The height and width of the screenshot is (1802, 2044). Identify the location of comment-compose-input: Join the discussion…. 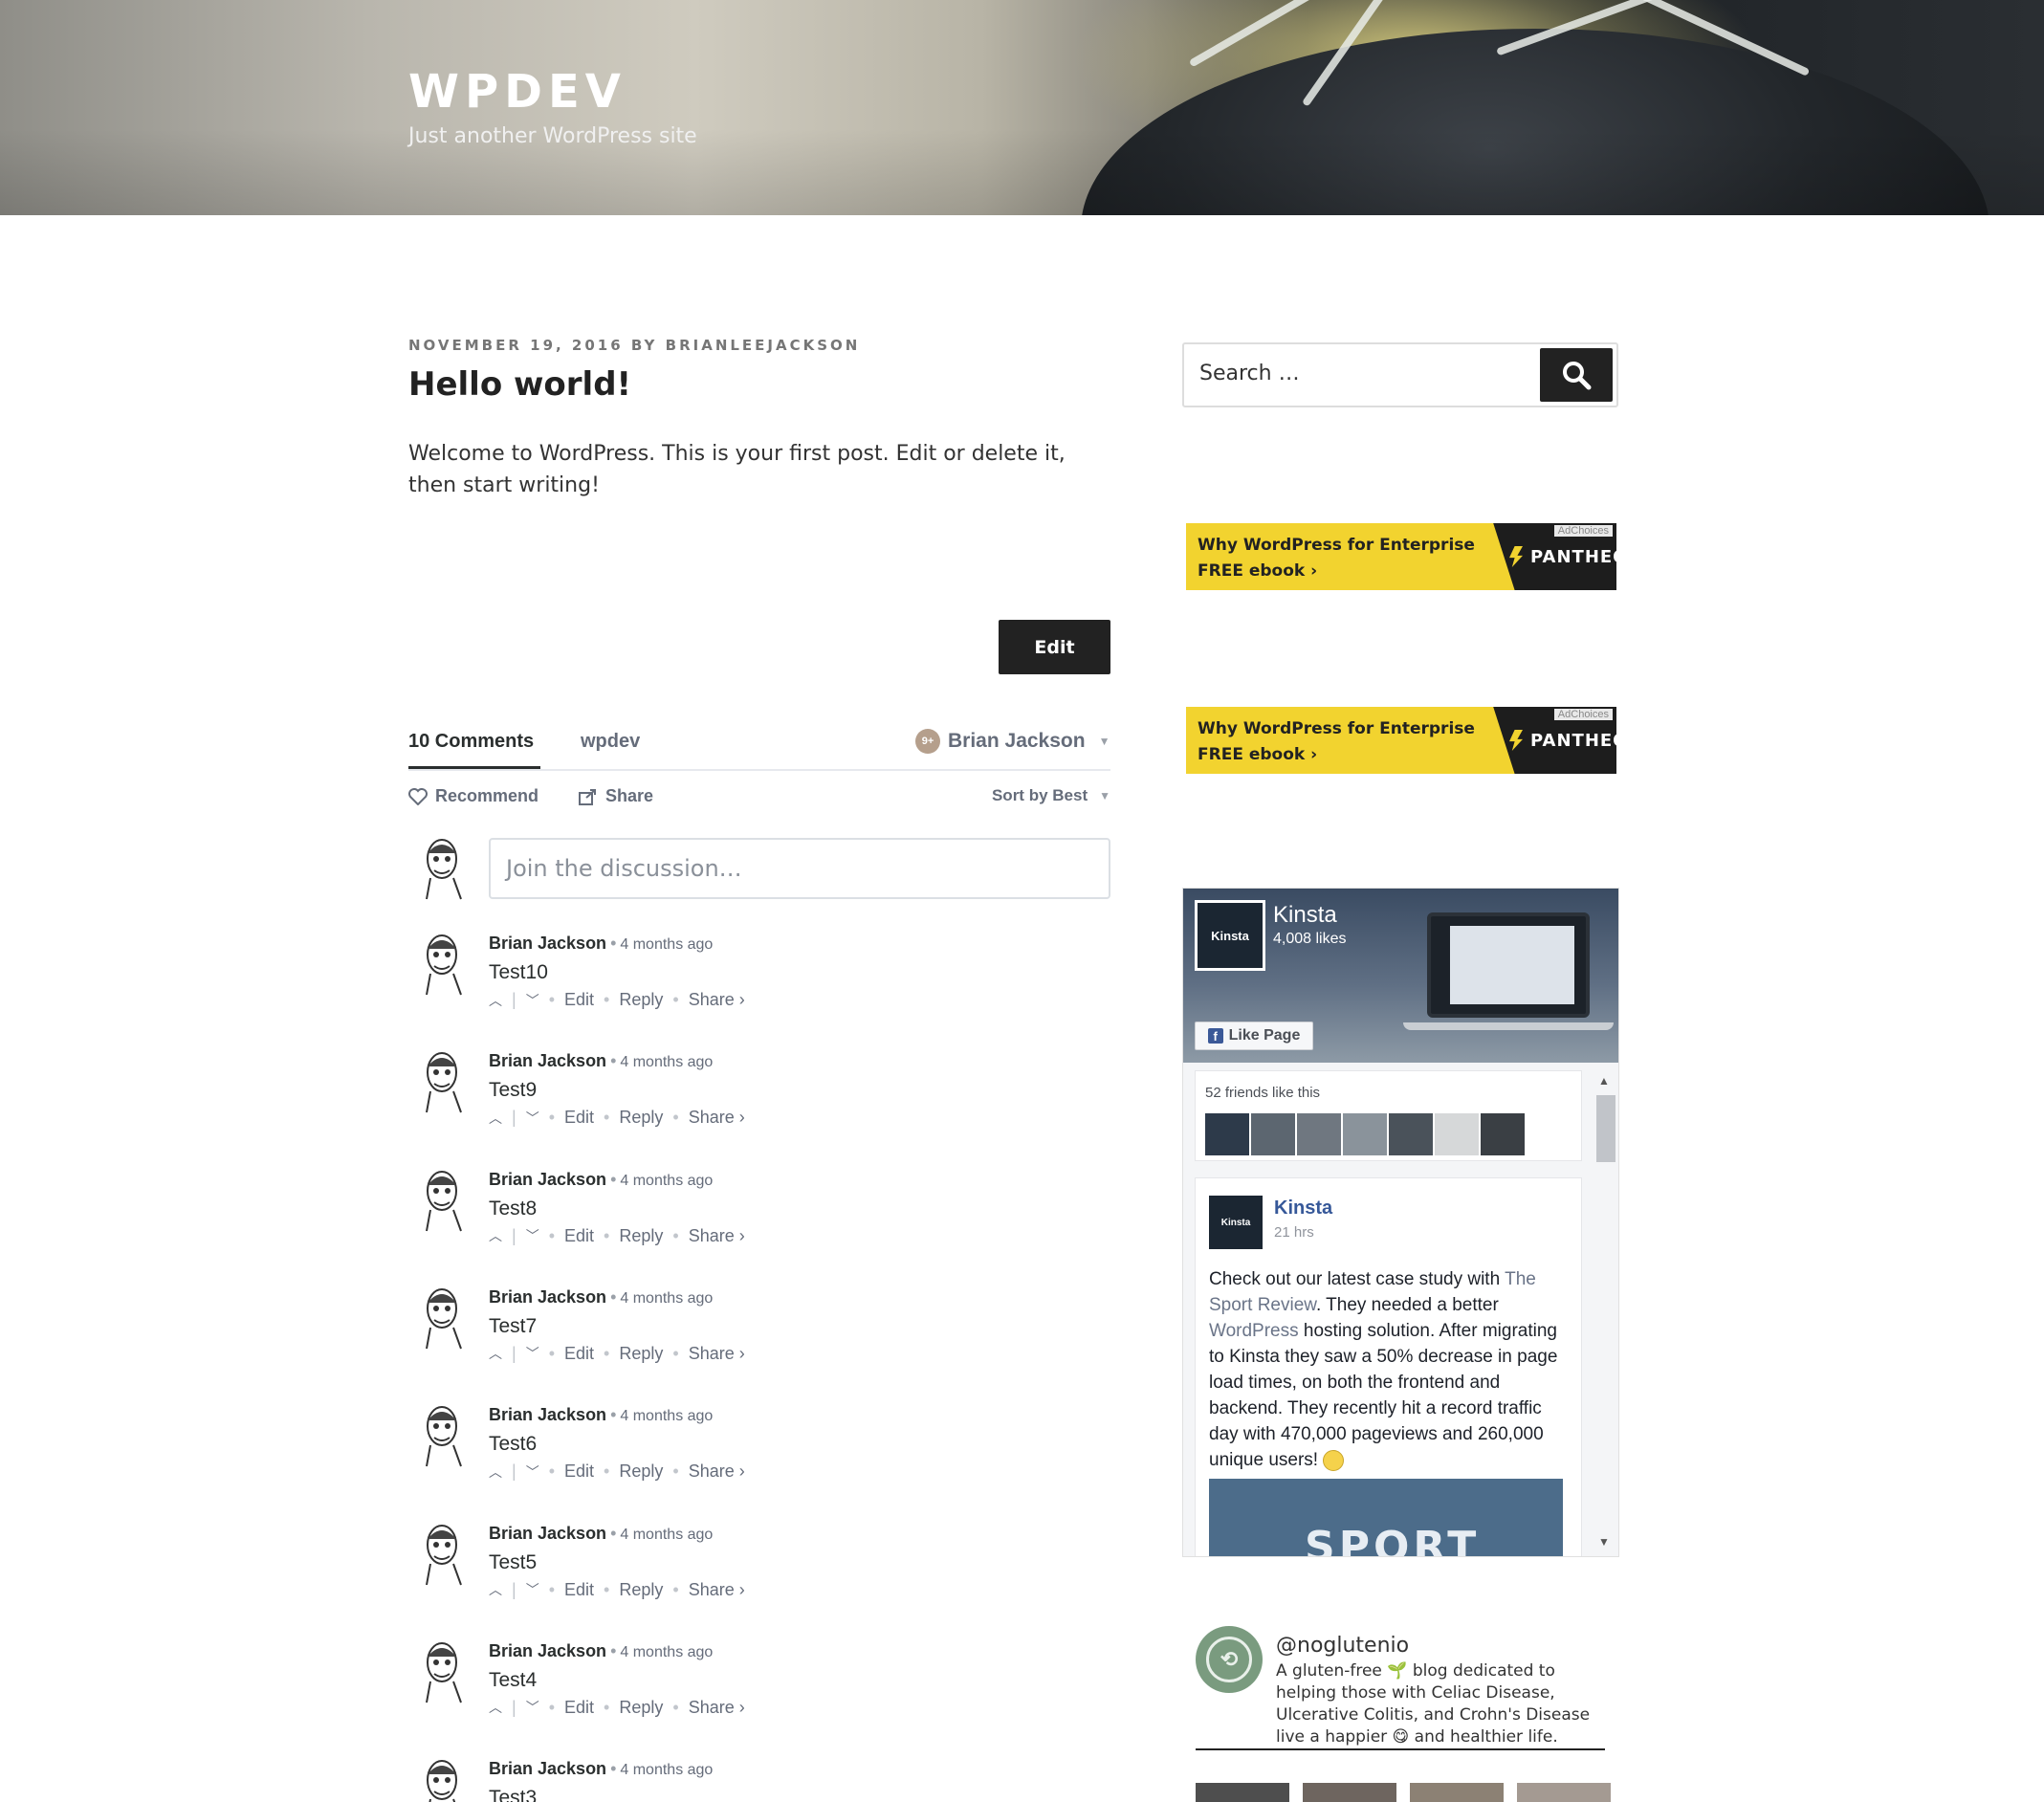
(799, 868).